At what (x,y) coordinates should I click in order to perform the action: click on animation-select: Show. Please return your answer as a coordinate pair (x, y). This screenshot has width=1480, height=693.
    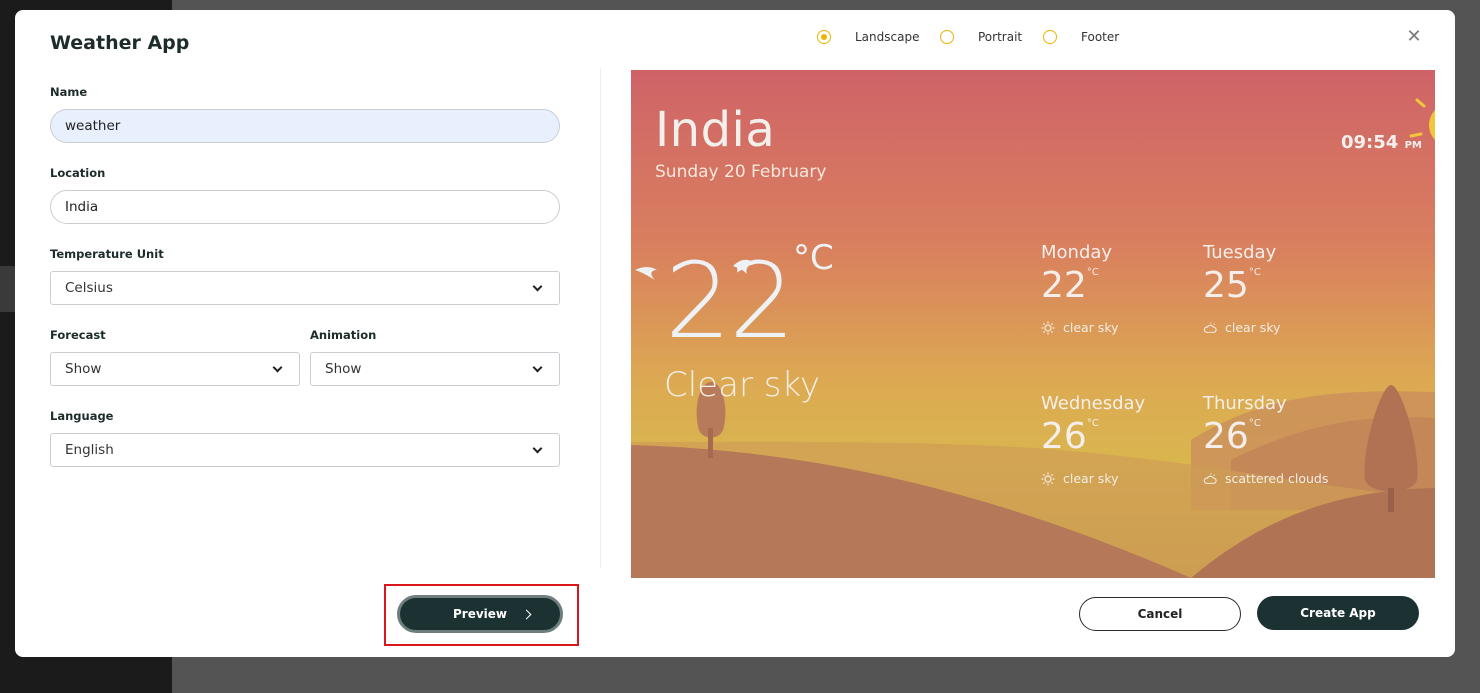
    Looking at the image, I should click on (435, 369).